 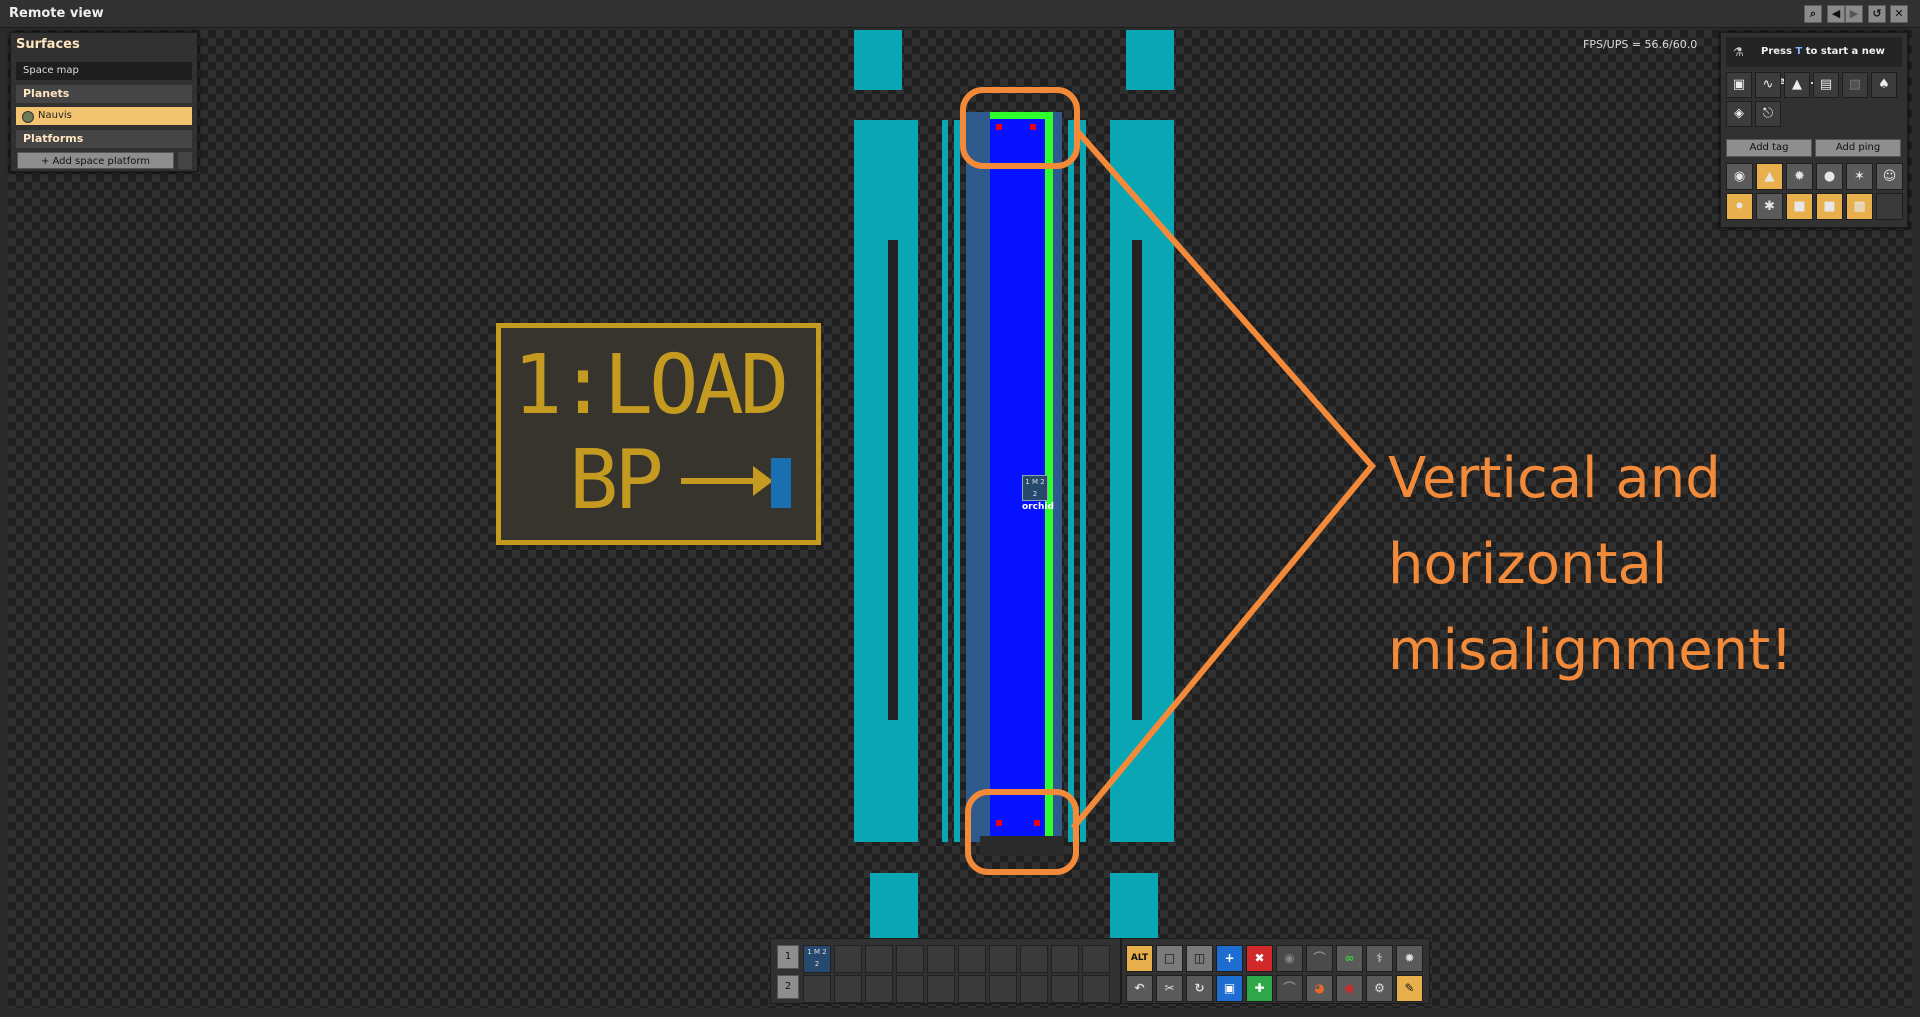 I want to click on cut-button: ✂, so click(x=1169, y=988).